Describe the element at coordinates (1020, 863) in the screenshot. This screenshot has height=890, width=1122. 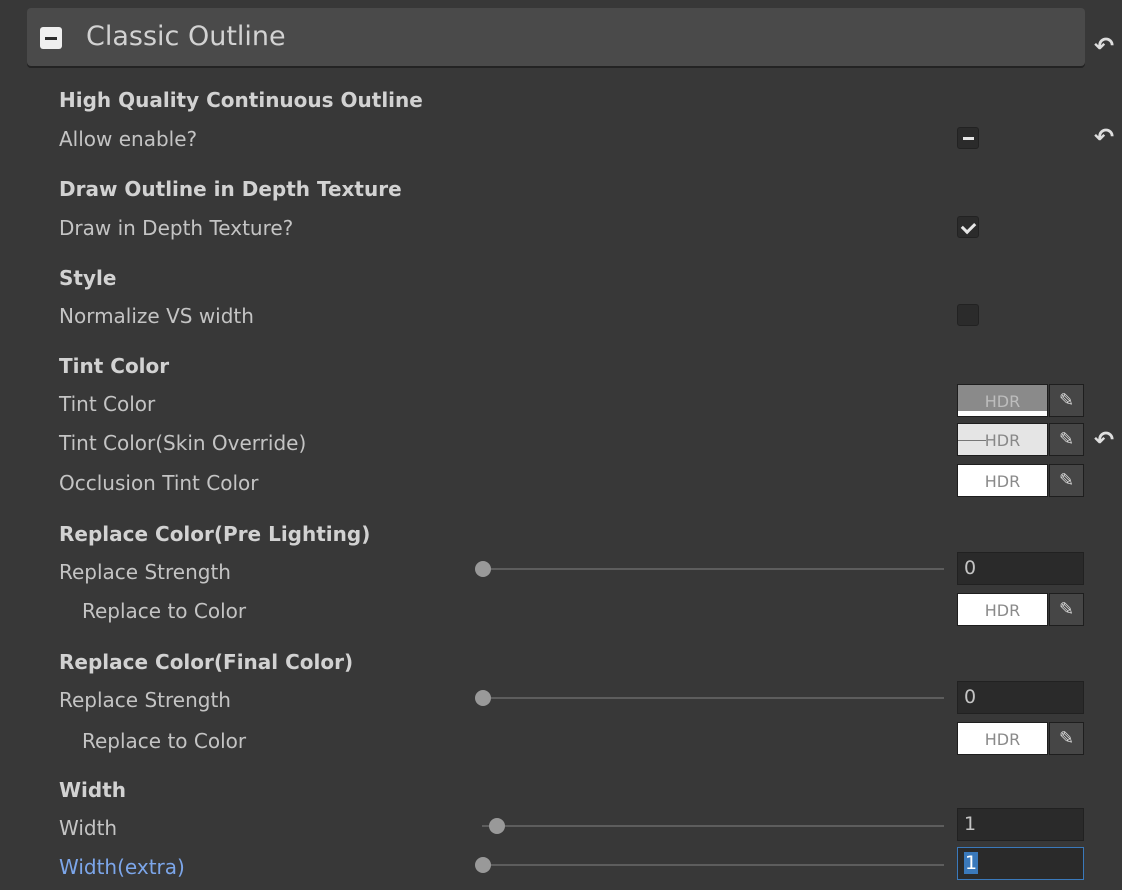
I see `width-extra-input: 1` at that location.